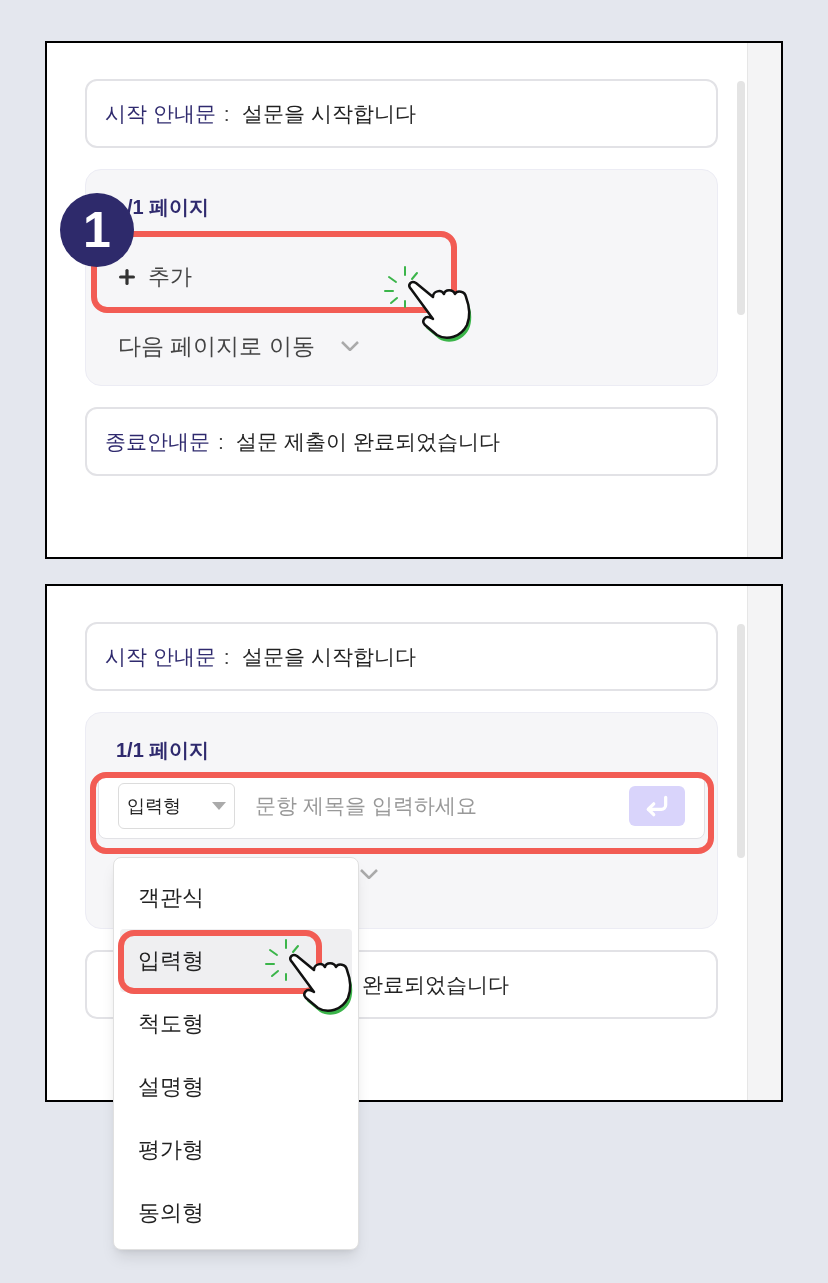 The image size is (828, 1283). What do you see at coordinates (154, 277) in the screenshot?
I see `add-button: 추가` at bounding box center [154, 277].